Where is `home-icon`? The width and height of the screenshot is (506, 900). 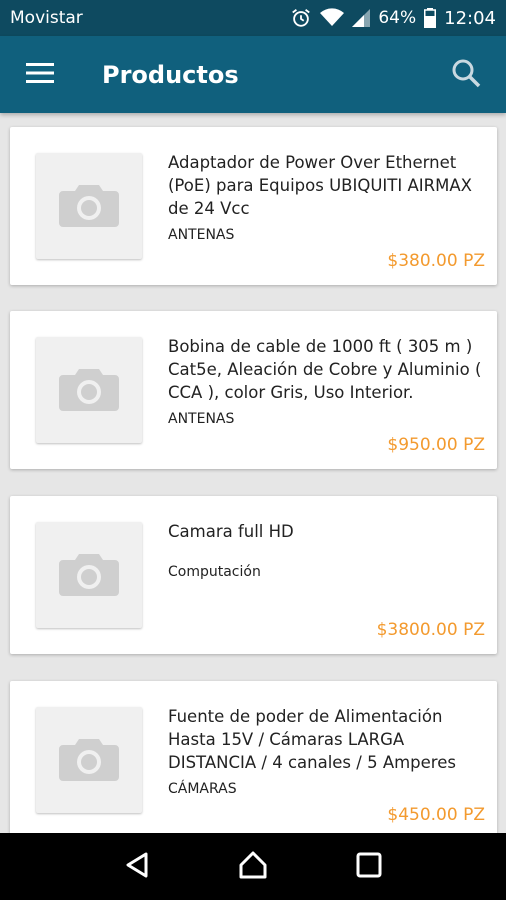
home-icon is located at coordinates (253, 867).